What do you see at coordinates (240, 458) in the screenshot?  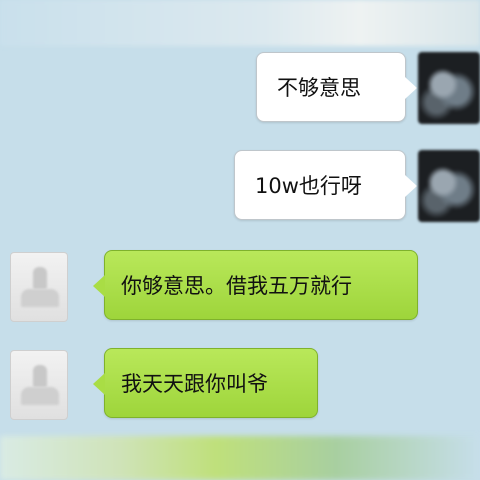 I see `blurred-bottom-edge` at bounding box center [240, 458].